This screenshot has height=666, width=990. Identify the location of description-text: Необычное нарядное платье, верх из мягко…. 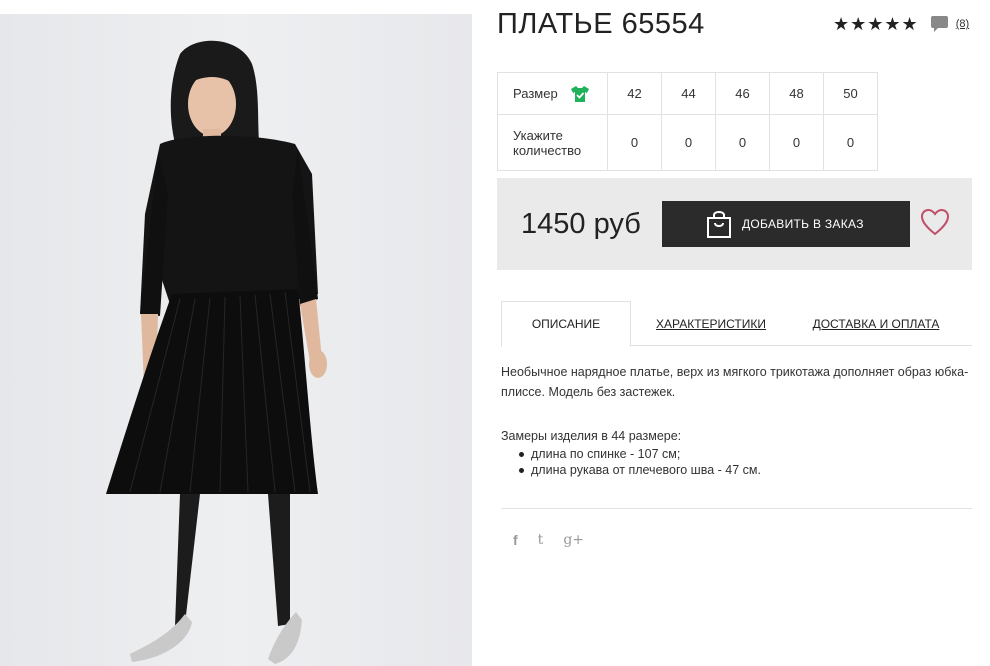
(735, 382).